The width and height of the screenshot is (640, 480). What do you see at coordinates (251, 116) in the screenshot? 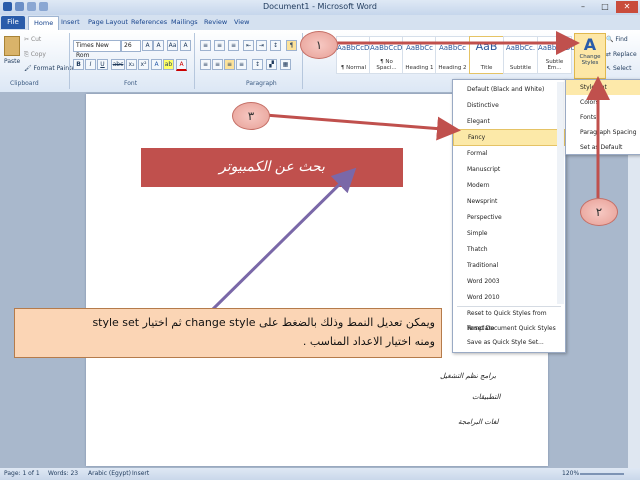
I see `callout-3: ٣` at bounding box center [251, 116].